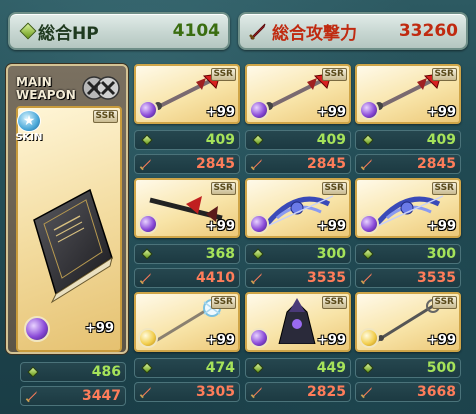 This screenshot has width=476, height=414. Describe the element at coordinates (119, 31) in the screenshot. I see `total-hp-bar: 総合HP 4104` at that location.